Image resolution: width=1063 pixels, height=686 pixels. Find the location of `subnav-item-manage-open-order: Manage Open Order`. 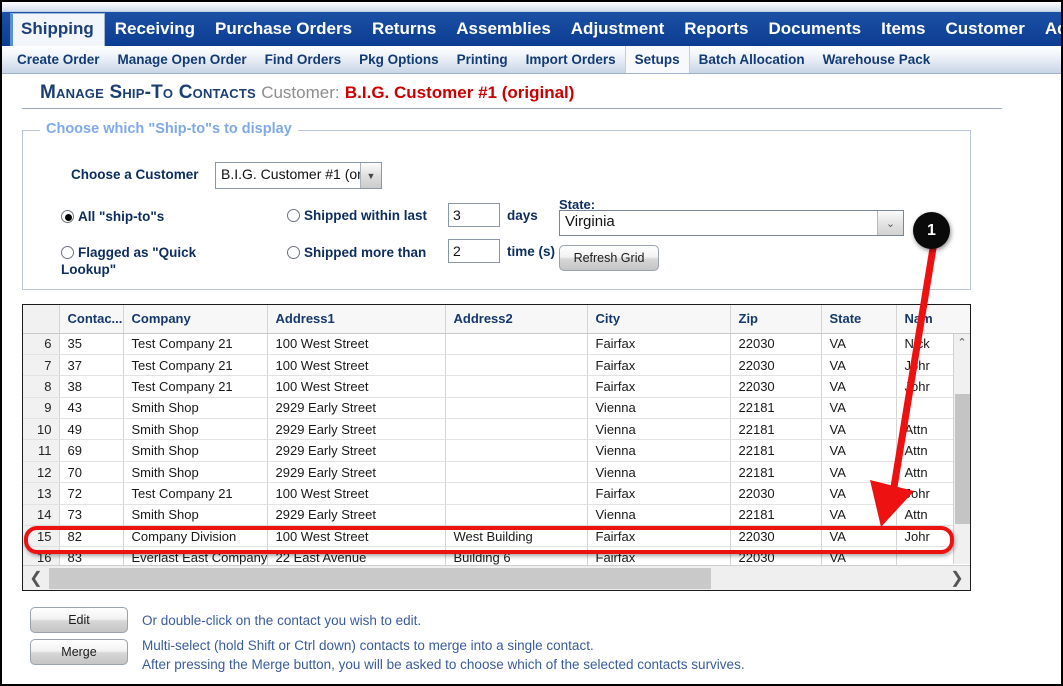

subnav-item-manage-open-order: Manage Open Order is located at coordinates (182, 60).